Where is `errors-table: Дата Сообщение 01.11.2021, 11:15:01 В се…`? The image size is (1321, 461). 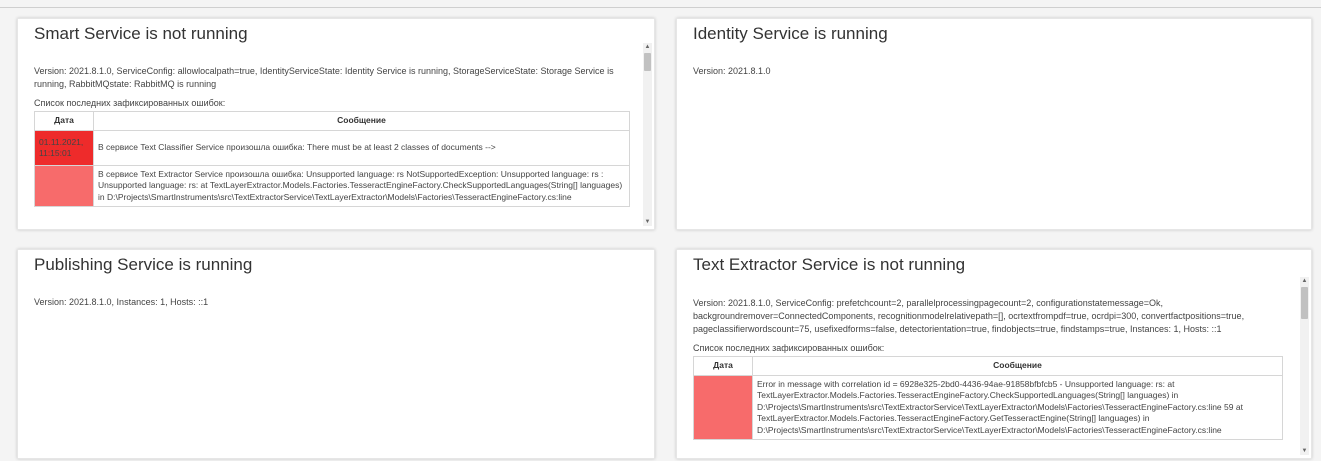
errors-table: Дата Сообщение 01.11.2021, 11:15:01 В се… is located at coordinates (332, 159).